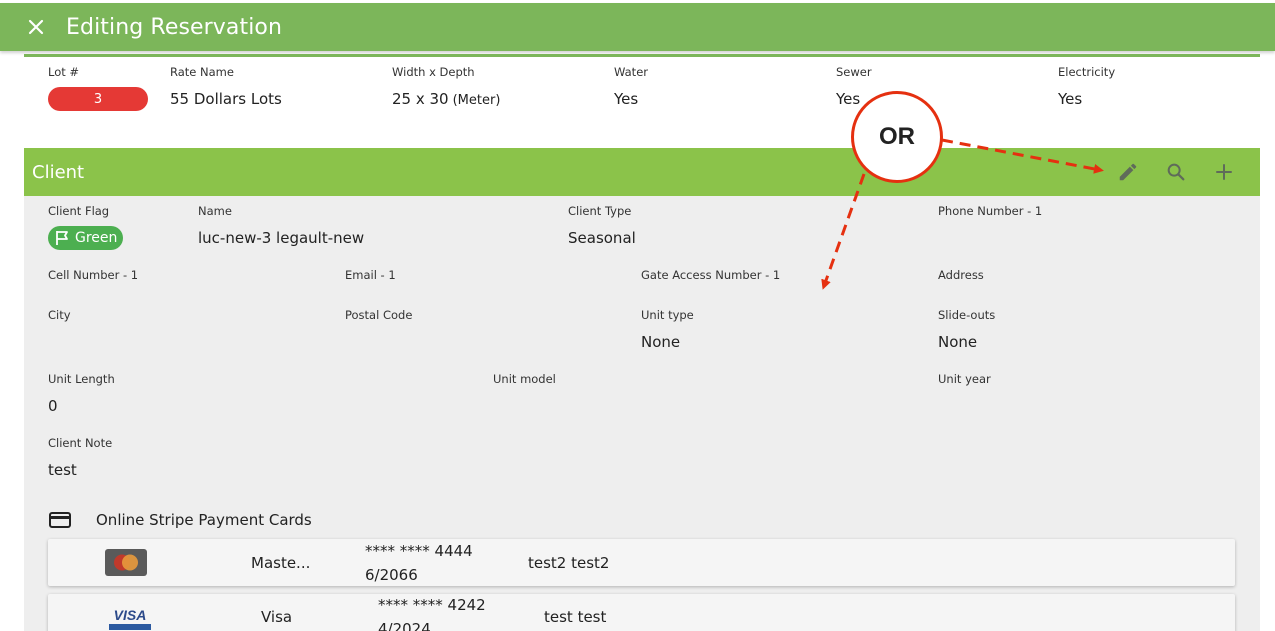 This screenshot has width=1275, height=631. Describe the element at coordinates (64, 72) in the screenshot. I see `lot-number-label: Lot #` at that location.